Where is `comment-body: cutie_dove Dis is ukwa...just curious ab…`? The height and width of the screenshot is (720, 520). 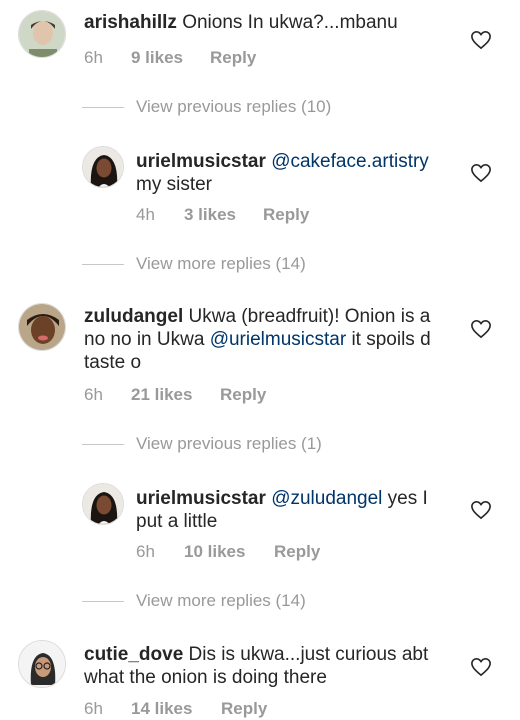
comment-body: cutie_dove Dis is ukwa...just curious ab… is located at coordinates (270, 666).